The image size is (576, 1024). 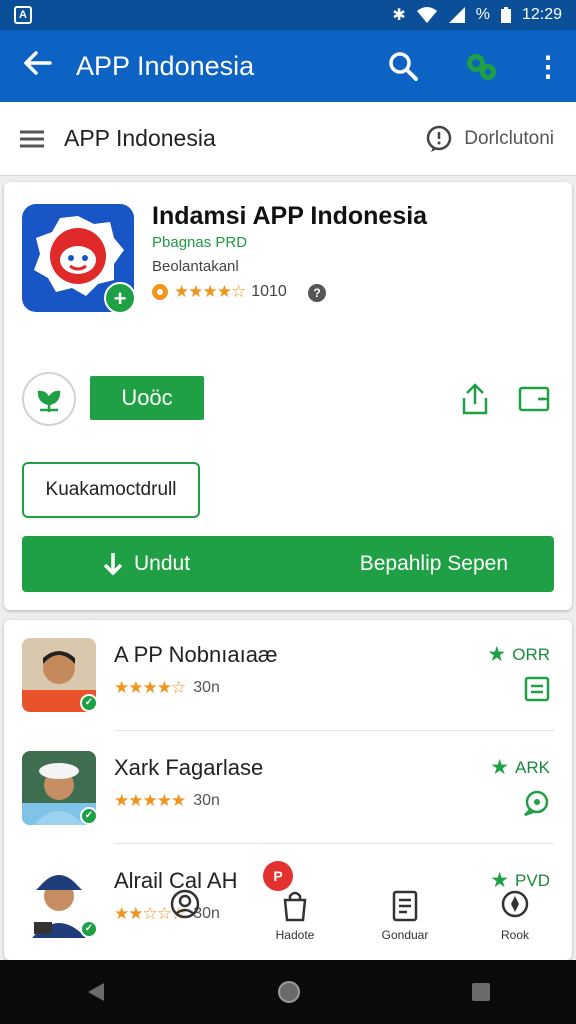 I want to click on app-name: Indamsi APP Indonesia, so click(x=290, y=216).